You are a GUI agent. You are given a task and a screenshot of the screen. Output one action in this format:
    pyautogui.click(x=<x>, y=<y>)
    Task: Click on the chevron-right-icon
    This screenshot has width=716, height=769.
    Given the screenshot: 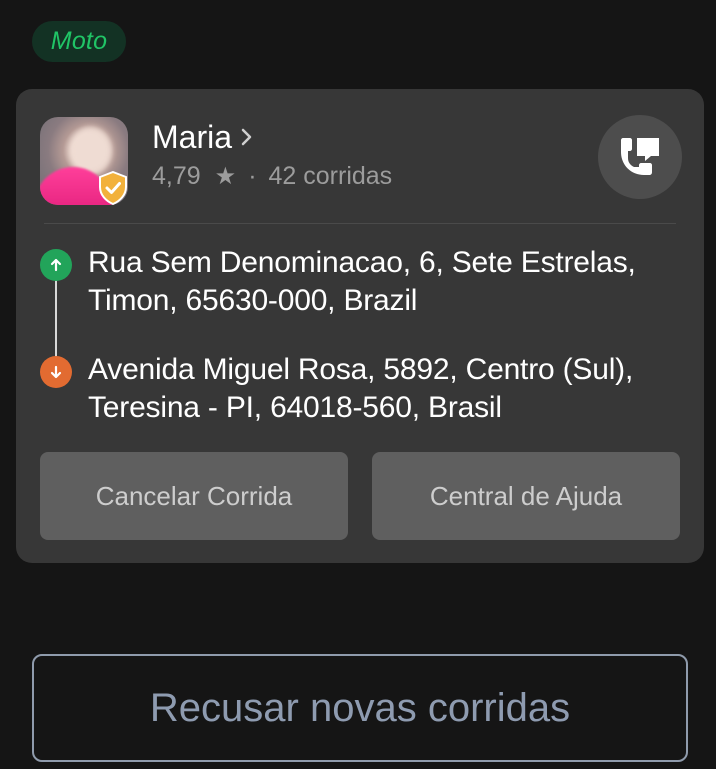 What is the action you would take?
    pyautogui.click(x=246, y=137)
    